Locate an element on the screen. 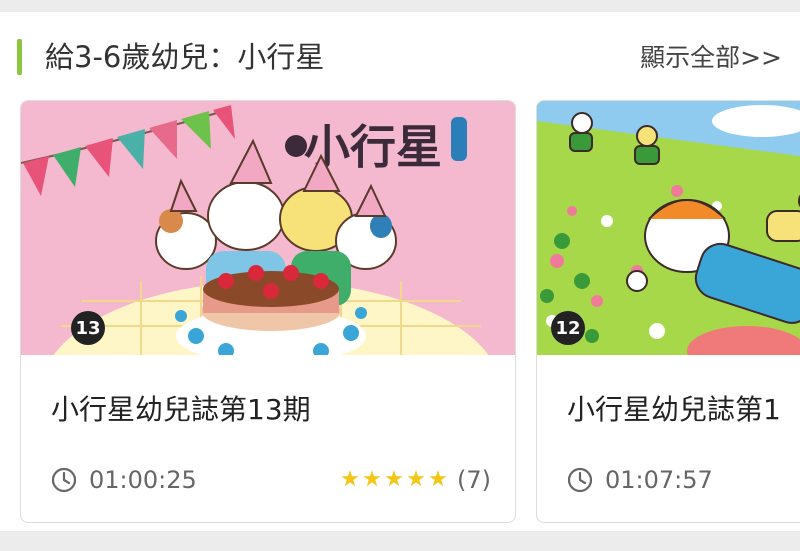 This screenshot has height=551, width=800. card-meta-row: 01:07:57 is located at coordinates (683, 480).